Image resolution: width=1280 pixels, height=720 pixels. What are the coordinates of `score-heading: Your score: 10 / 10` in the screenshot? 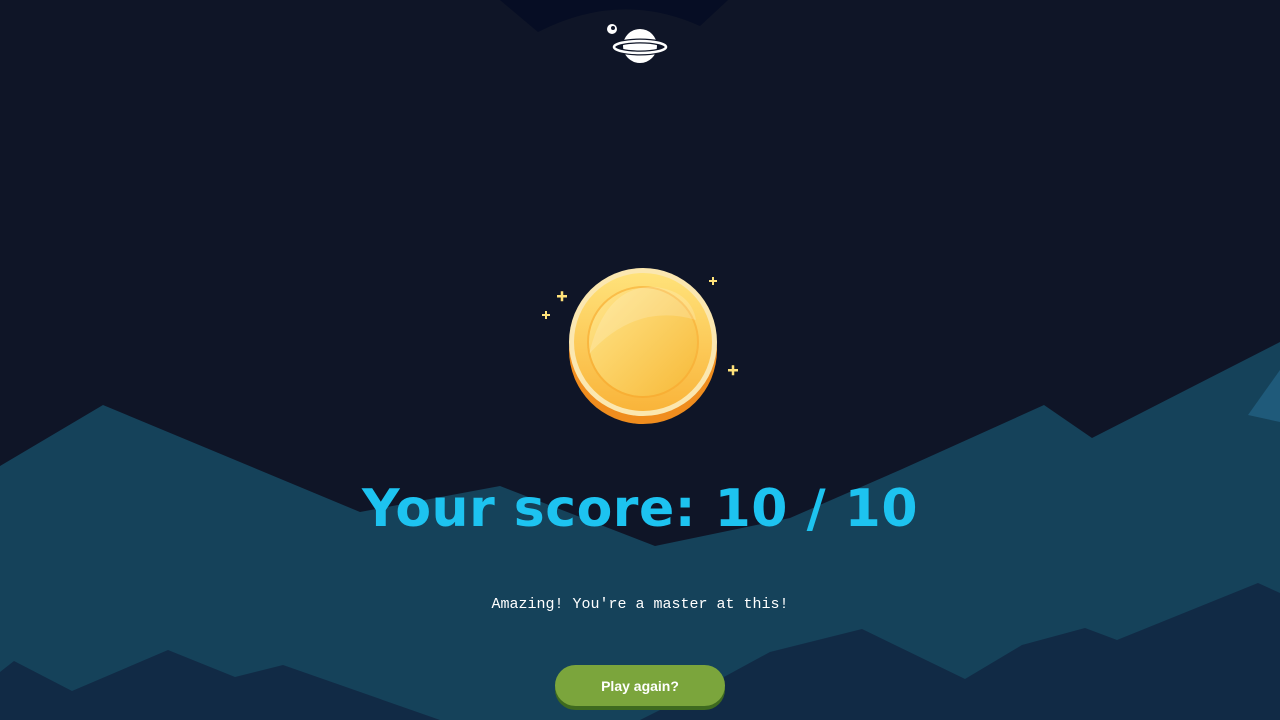 It's located at (640, 509).